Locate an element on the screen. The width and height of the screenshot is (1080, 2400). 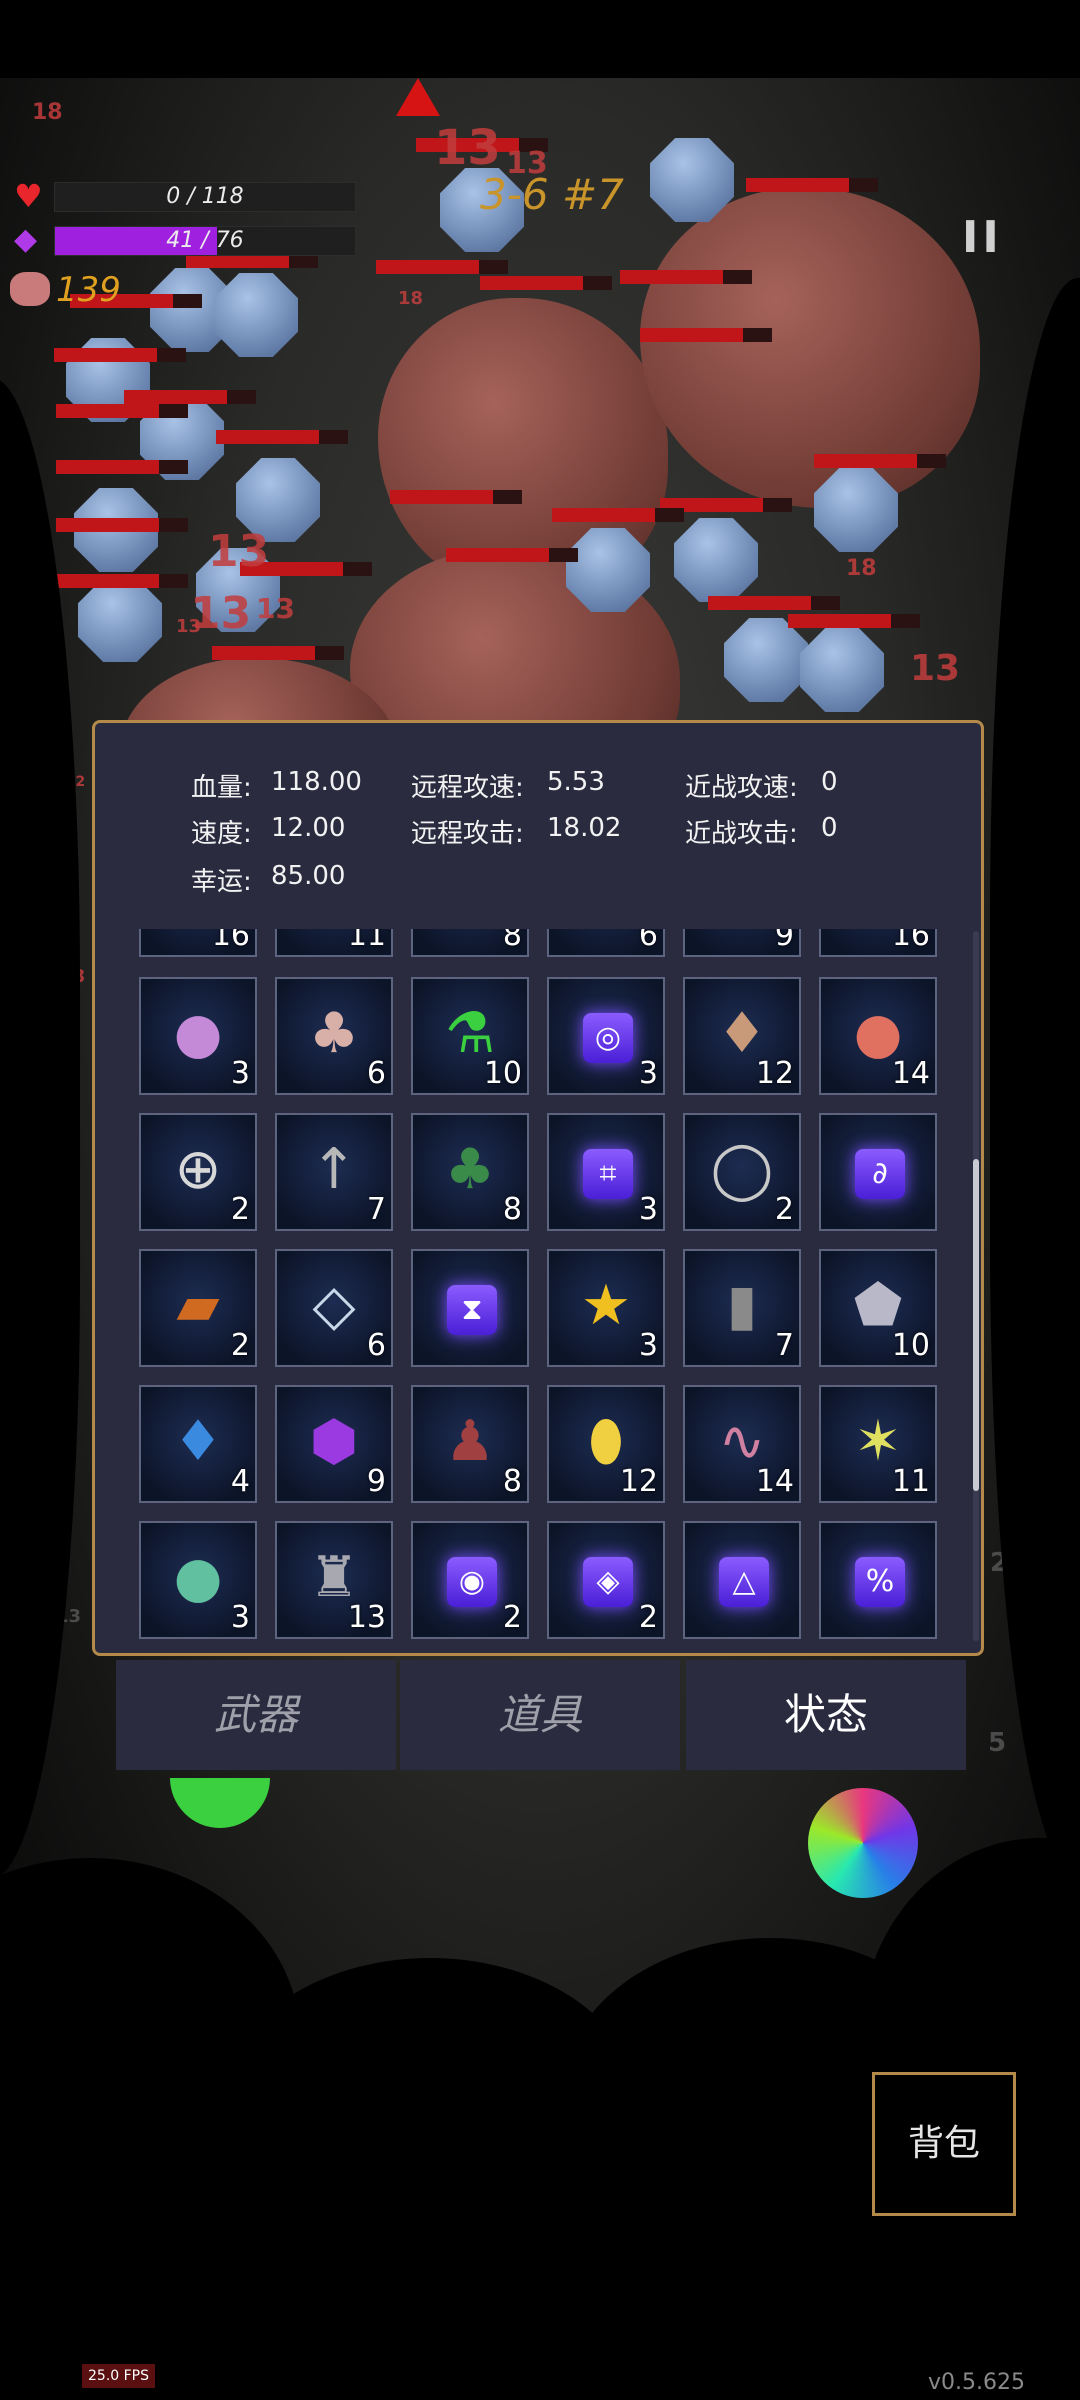
inventory-slot: ● 14 is located at coordinates (878, 1036).